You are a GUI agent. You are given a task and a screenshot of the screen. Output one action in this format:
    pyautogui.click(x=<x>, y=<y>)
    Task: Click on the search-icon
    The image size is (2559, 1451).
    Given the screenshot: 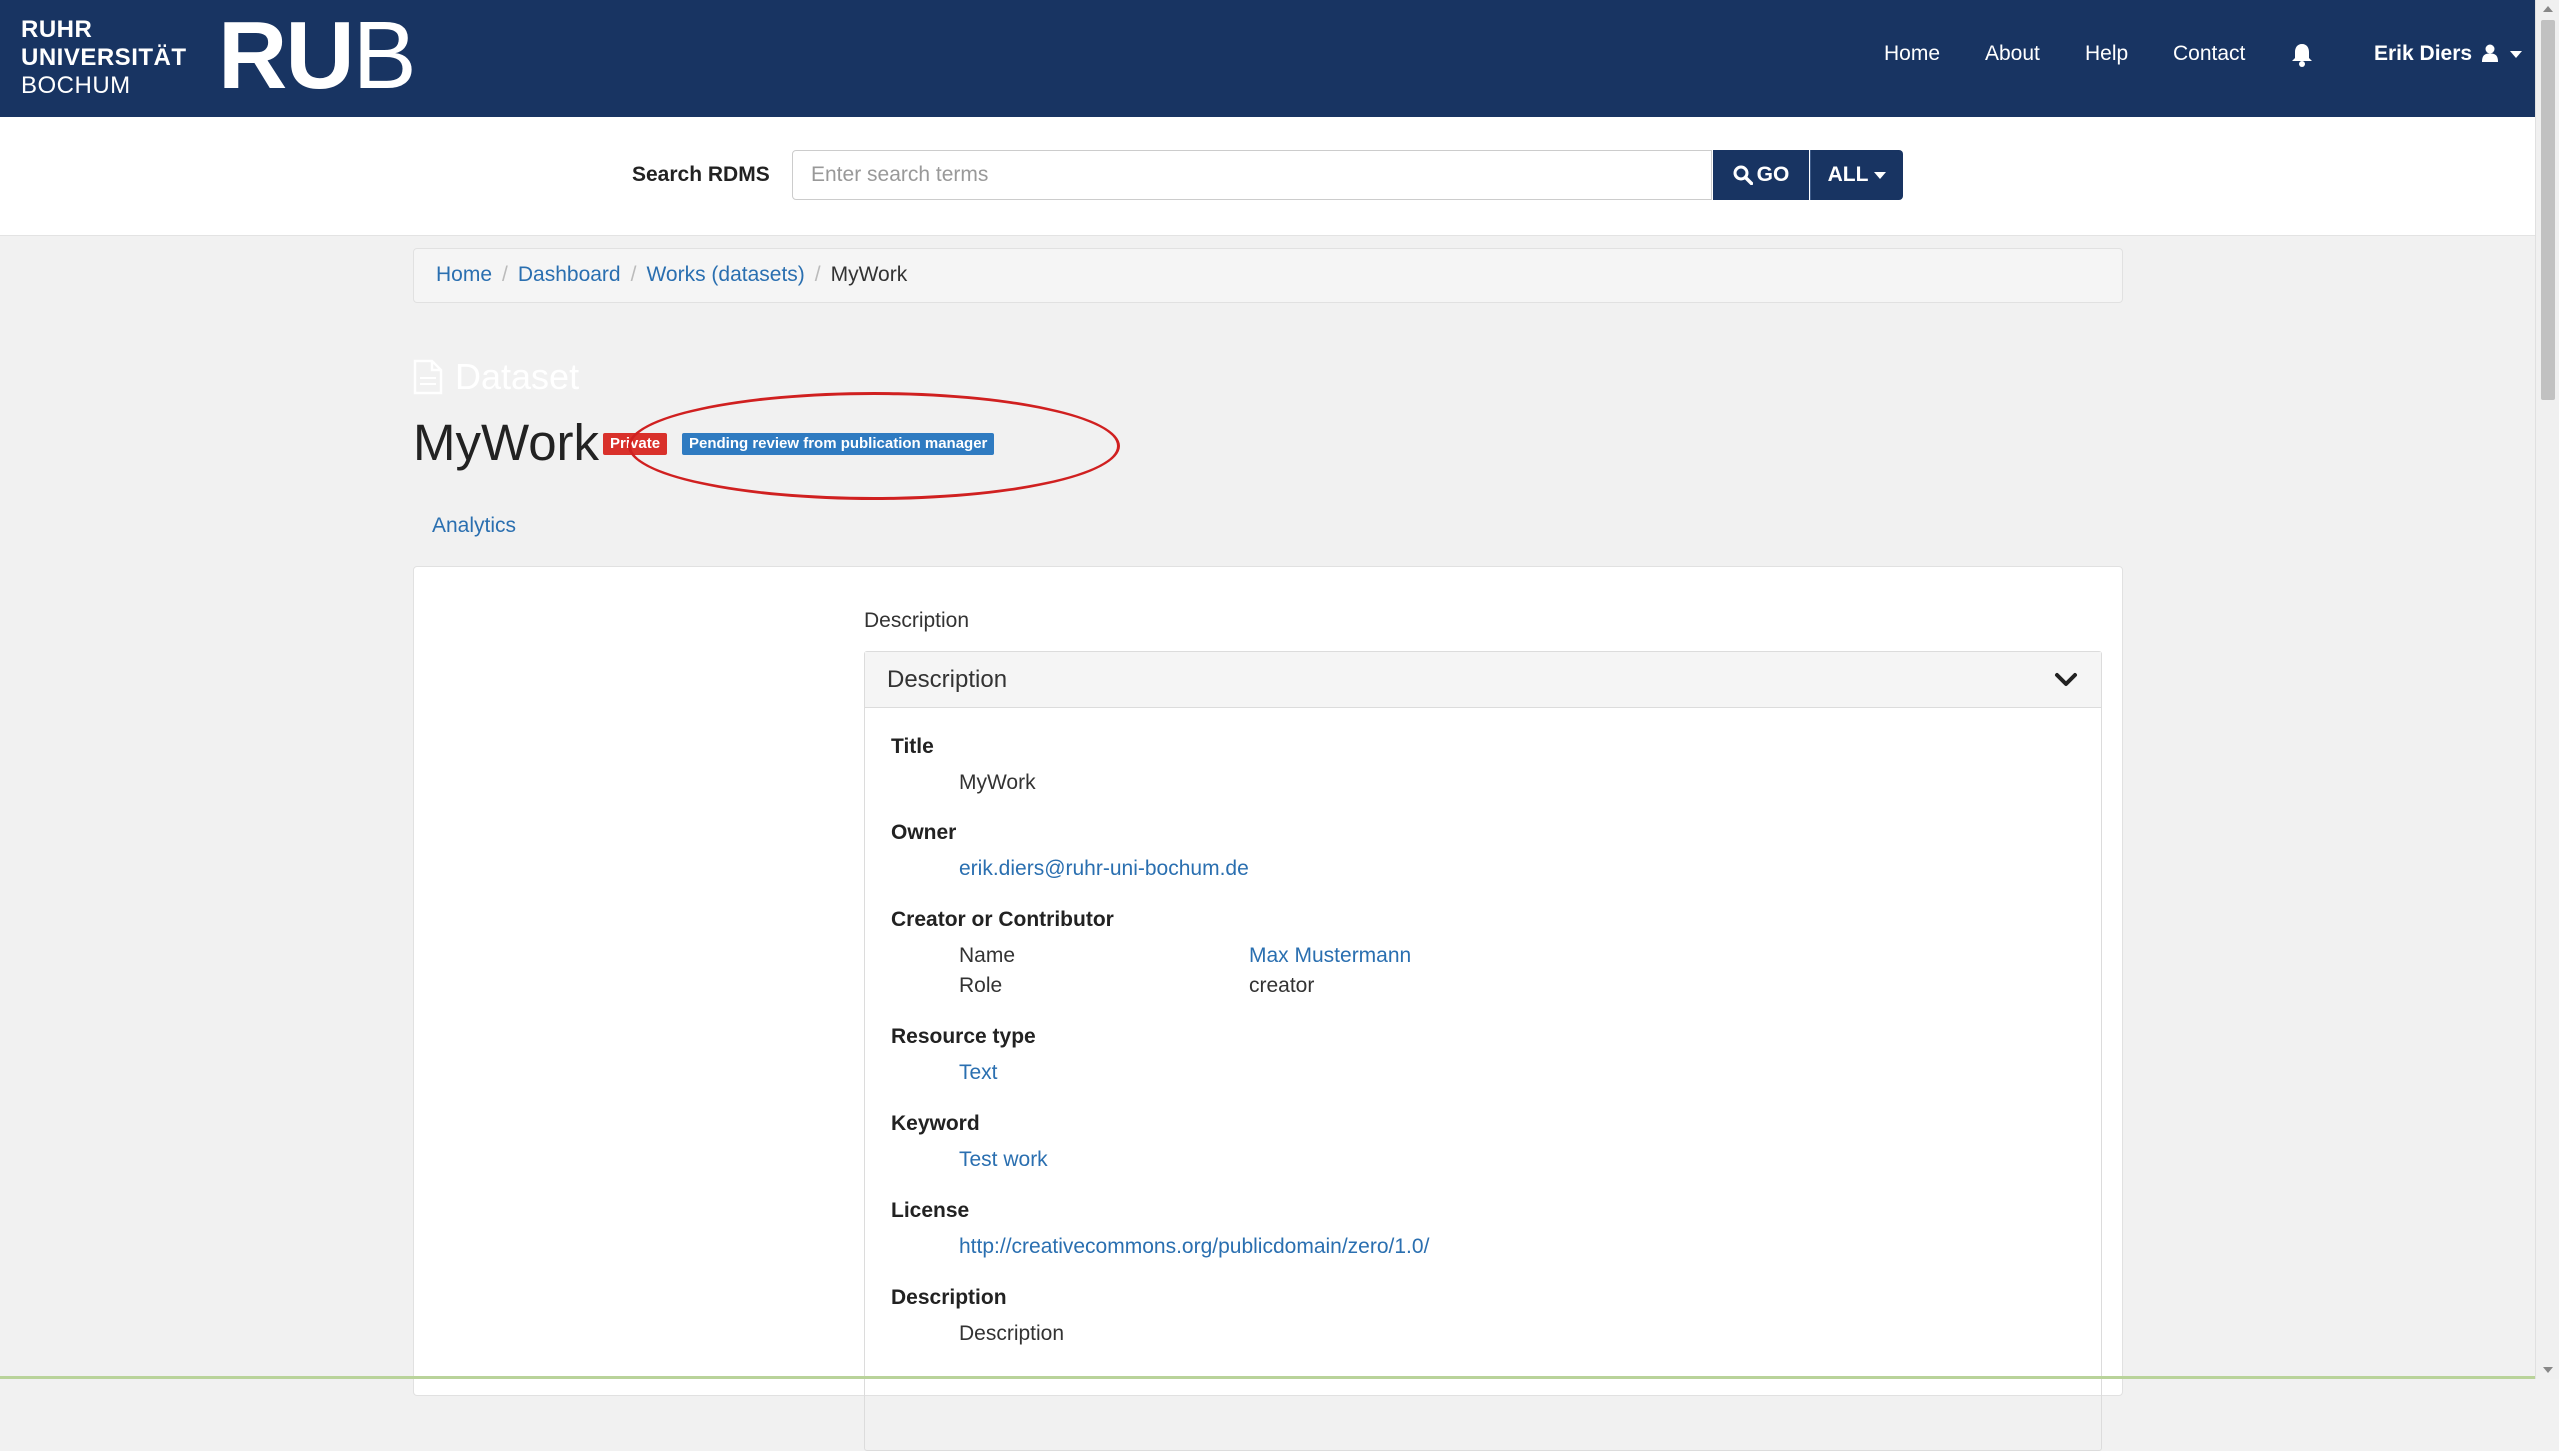 What is the action you would take?
    pyautogui.click(x=1743, y=175)
    